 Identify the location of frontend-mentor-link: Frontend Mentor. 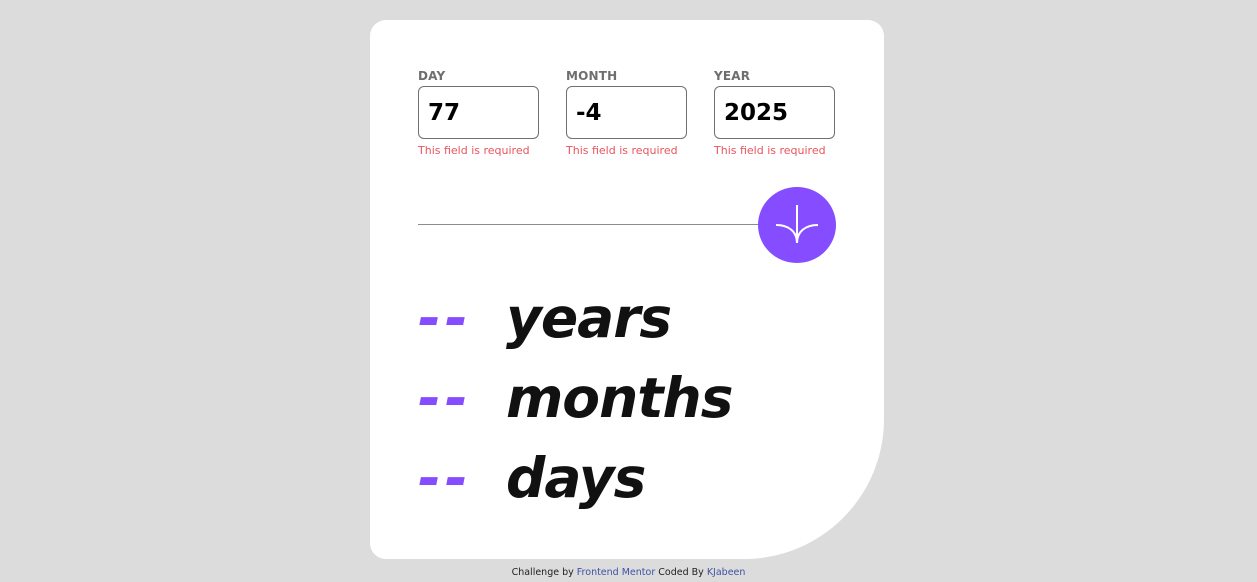
(616, 572).